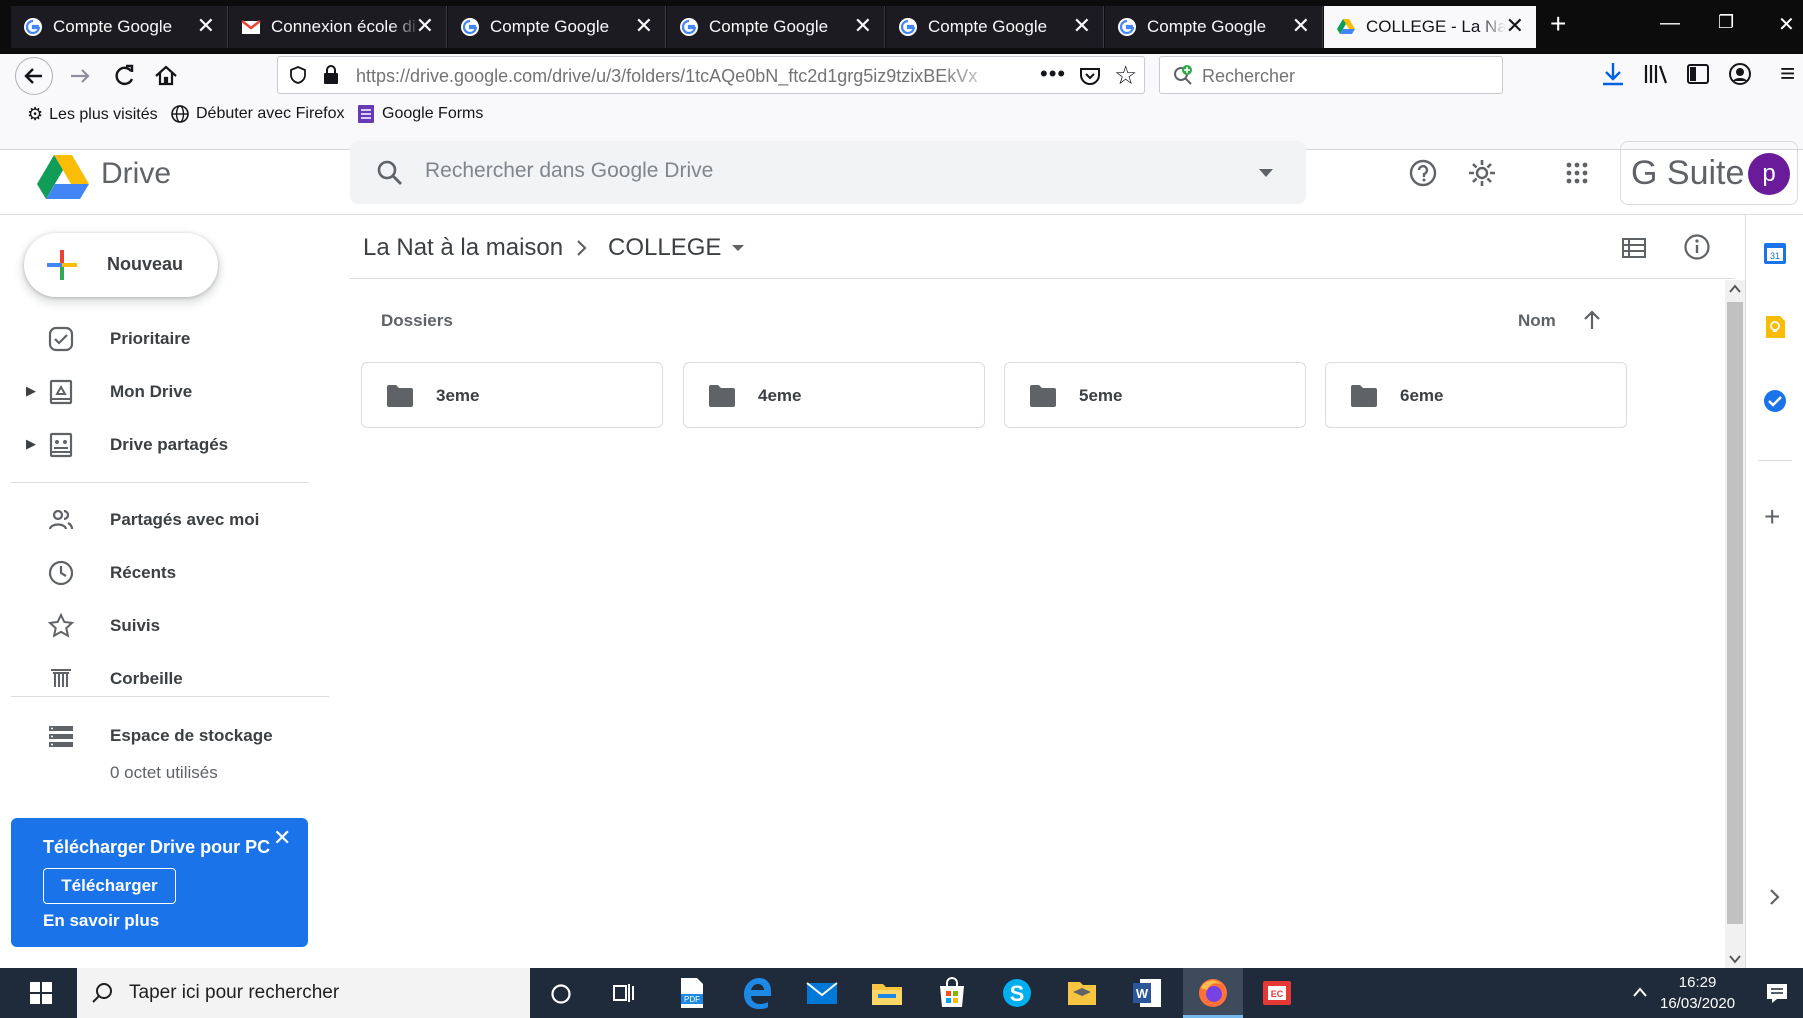 This screenshot has height=1018, width=1803. What do you see at coordinates (1775, 253) in the screenshot?
I see `calendar-icon: 31` at bounding box center [1775, 253].